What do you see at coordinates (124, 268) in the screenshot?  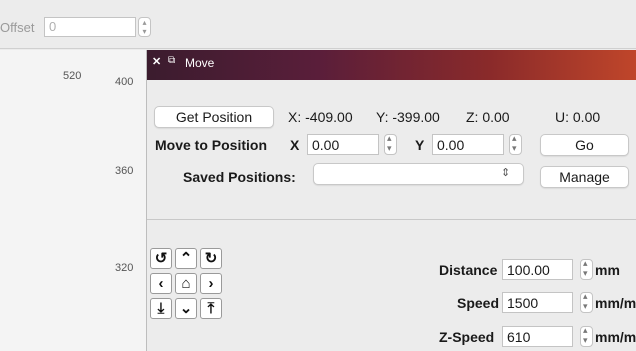 I see `ruler-tick-320: 320` at bounding box center [124, 268].